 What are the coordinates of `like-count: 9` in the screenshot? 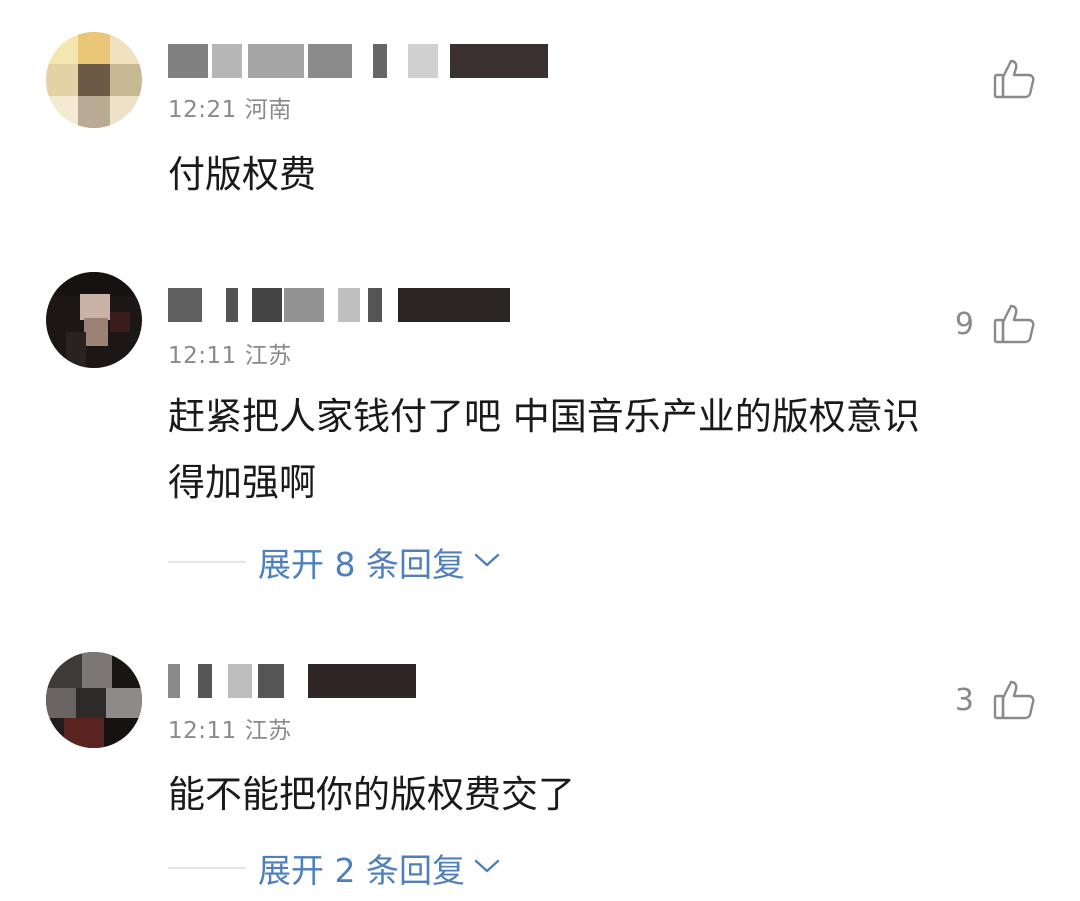 It's located at (964, 324).